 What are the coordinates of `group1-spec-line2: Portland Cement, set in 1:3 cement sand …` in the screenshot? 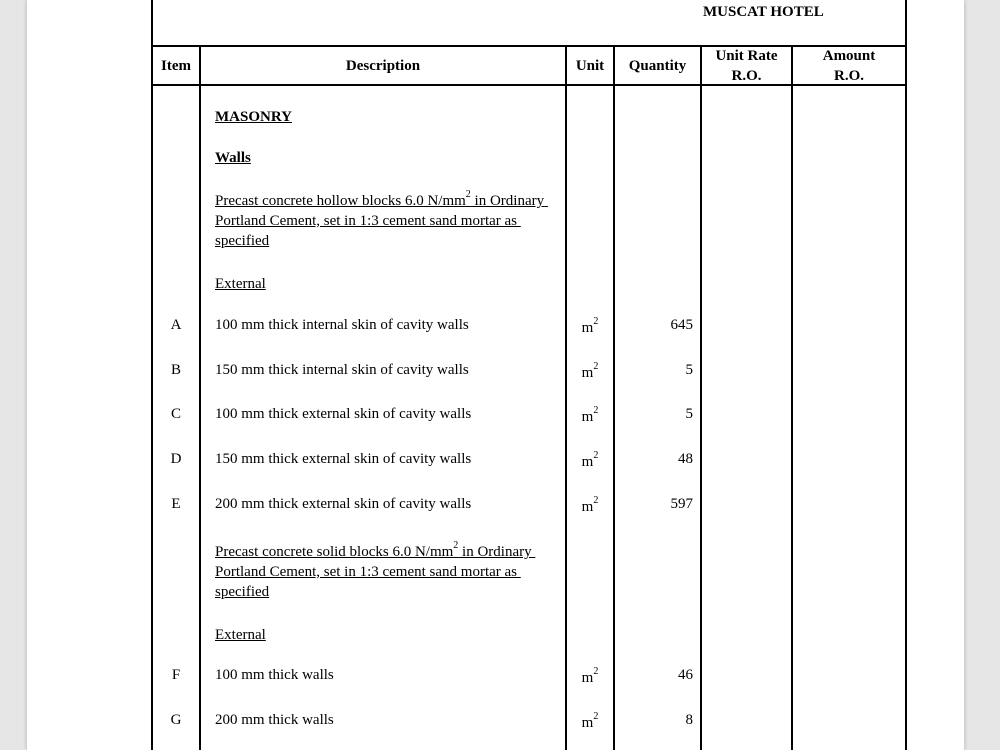 It's located at (366, 221).